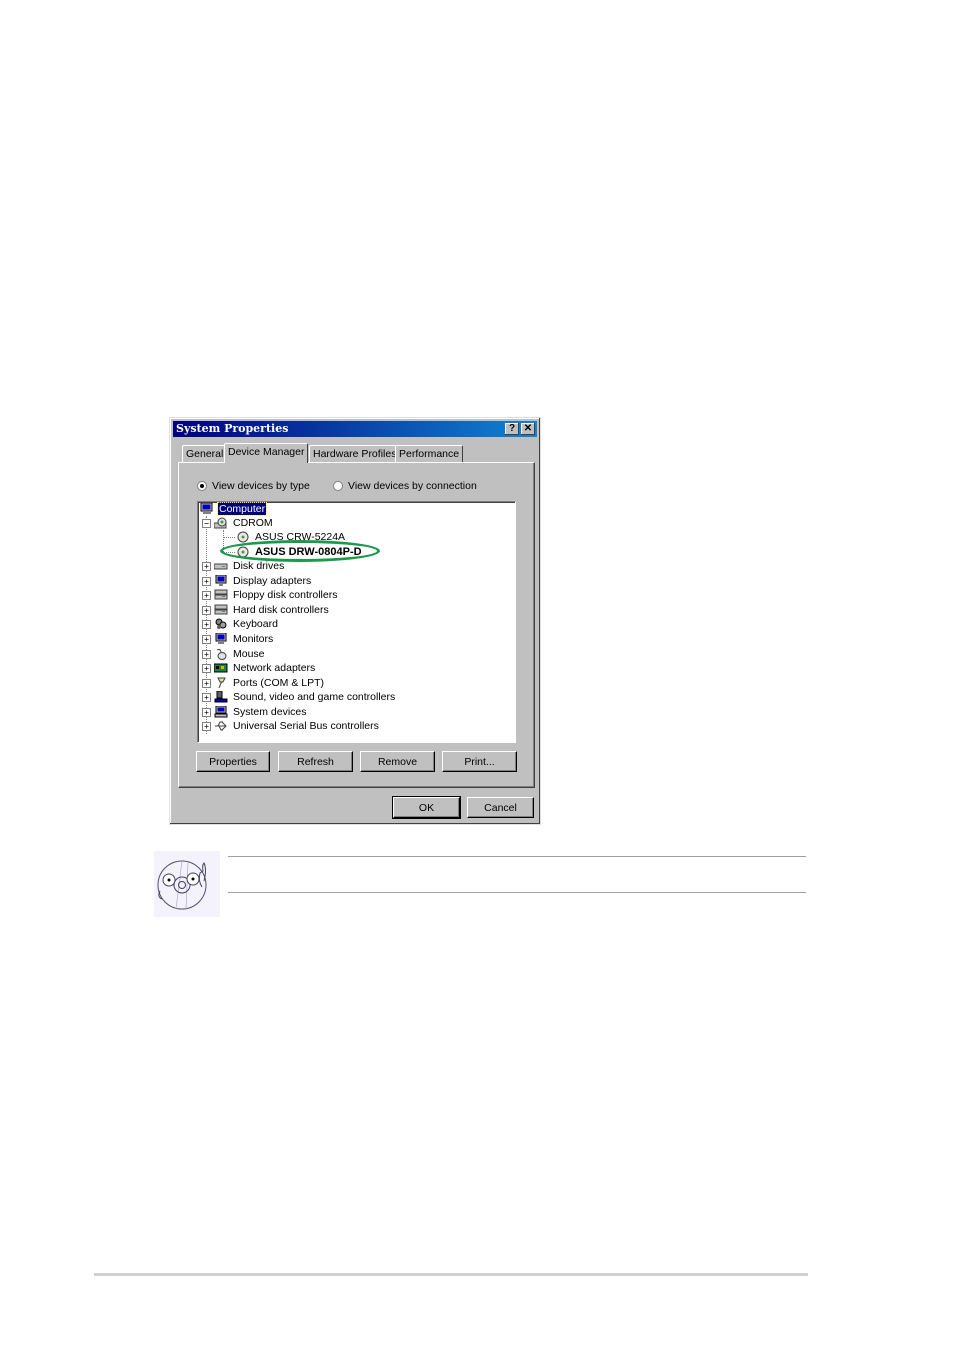  What do you see at coordinates (500, 807) in the screenshot?
I see `cancel-button: Cancel` at bounding box center [500, 807].